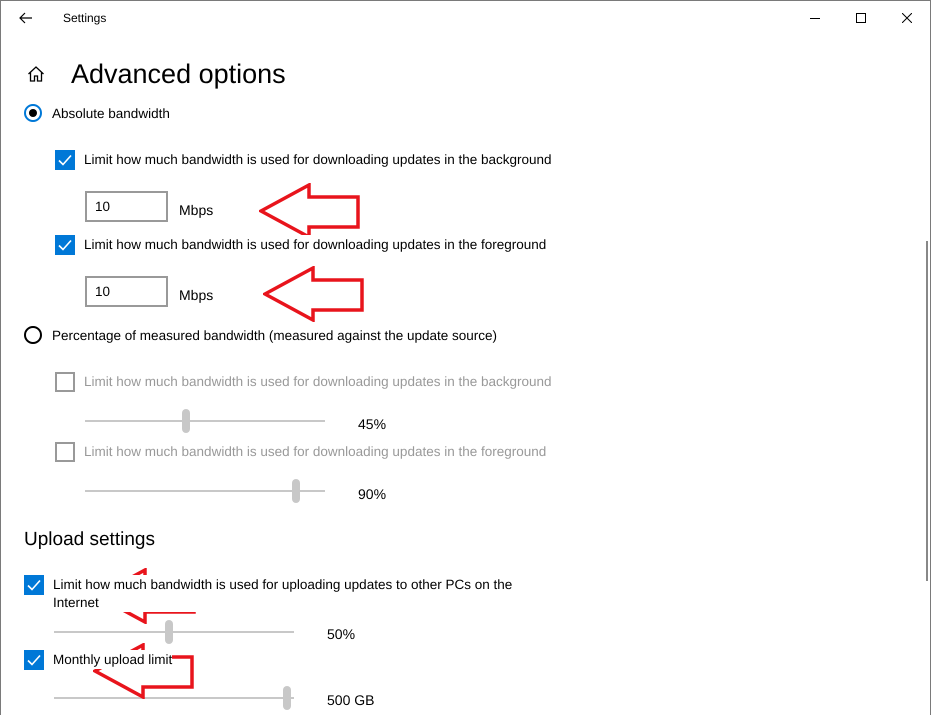  I want to click on slider-value: 50%, so click(341, 634).